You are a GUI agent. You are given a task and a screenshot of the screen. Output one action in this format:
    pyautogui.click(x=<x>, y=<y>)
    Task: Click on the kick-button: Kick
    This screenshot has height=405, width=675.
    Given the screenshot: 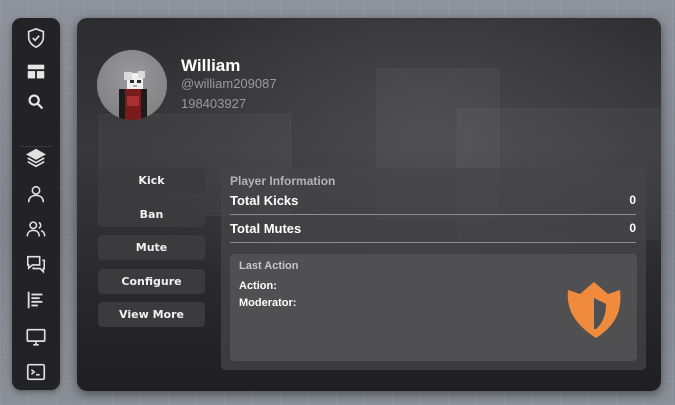 What is the action you would take?
    pyautogui.click(x=151, y=180)
    